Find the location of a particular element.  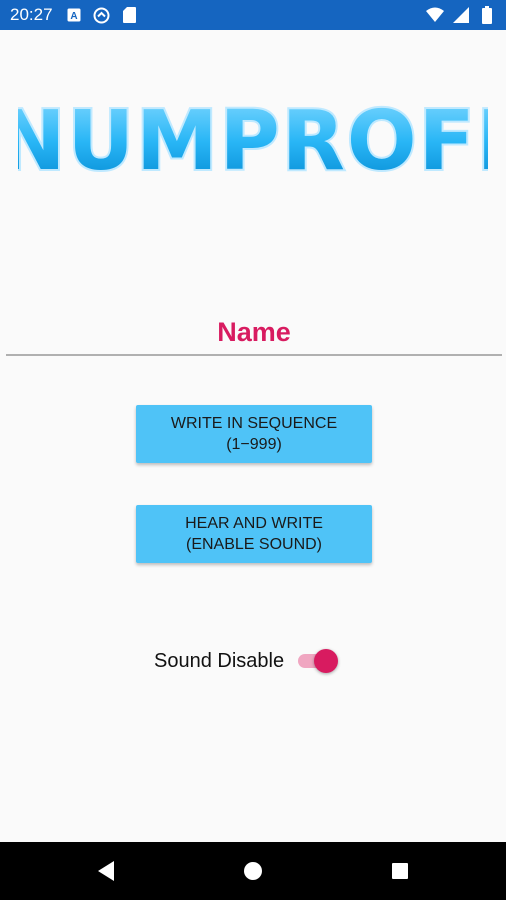

signal-icon is located at coordinates (461, 15).